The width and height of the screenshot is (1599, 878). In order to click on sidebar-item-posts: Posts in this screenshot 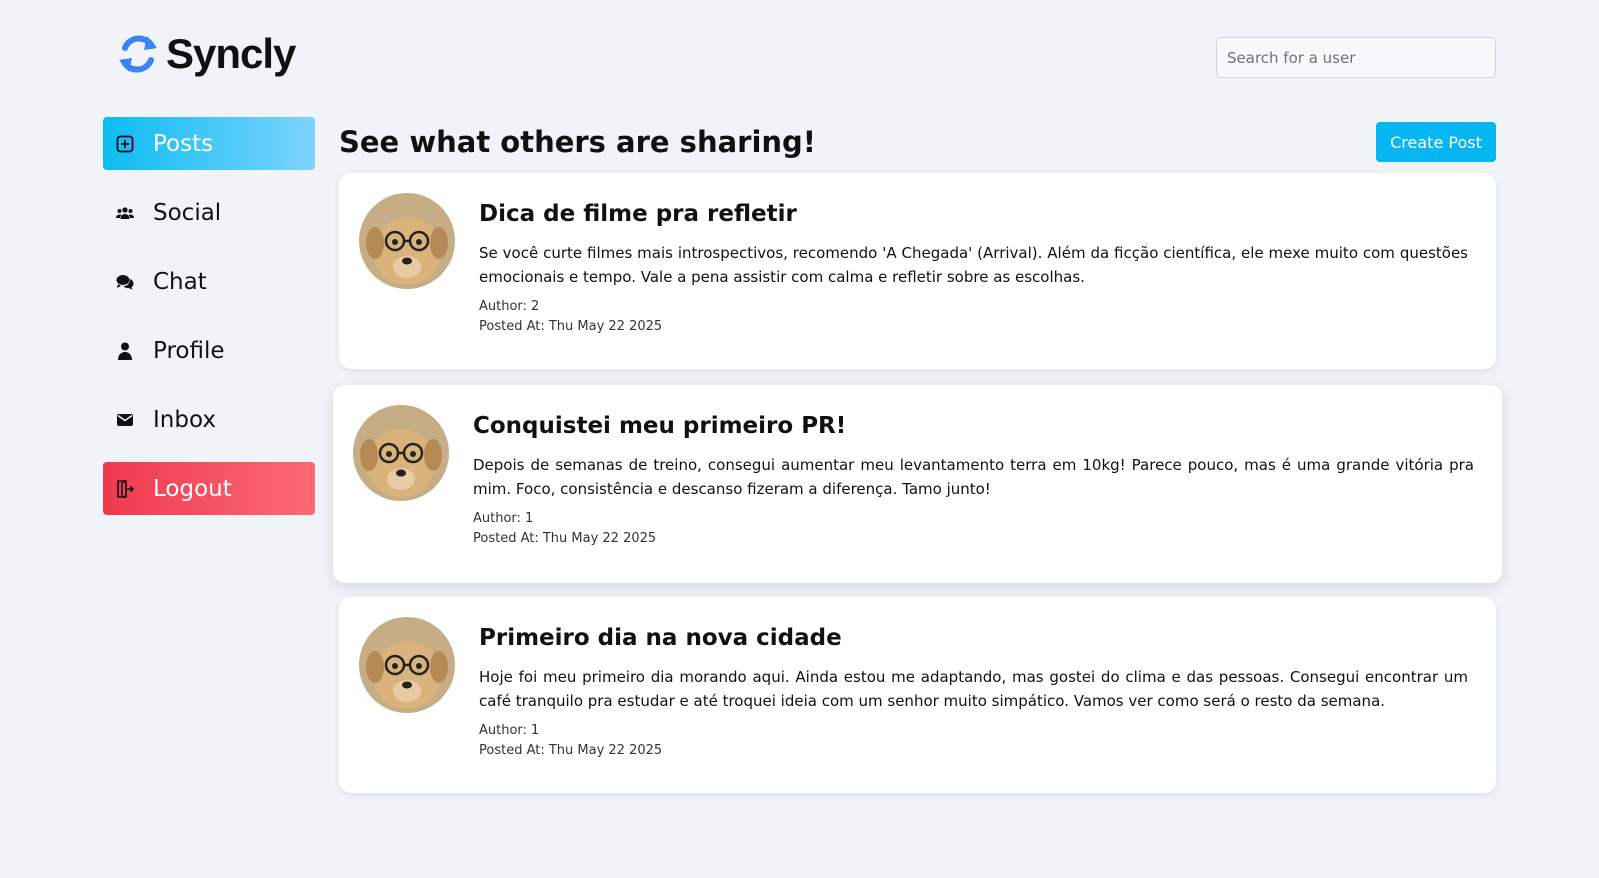, I will do `click(209, 143)`.